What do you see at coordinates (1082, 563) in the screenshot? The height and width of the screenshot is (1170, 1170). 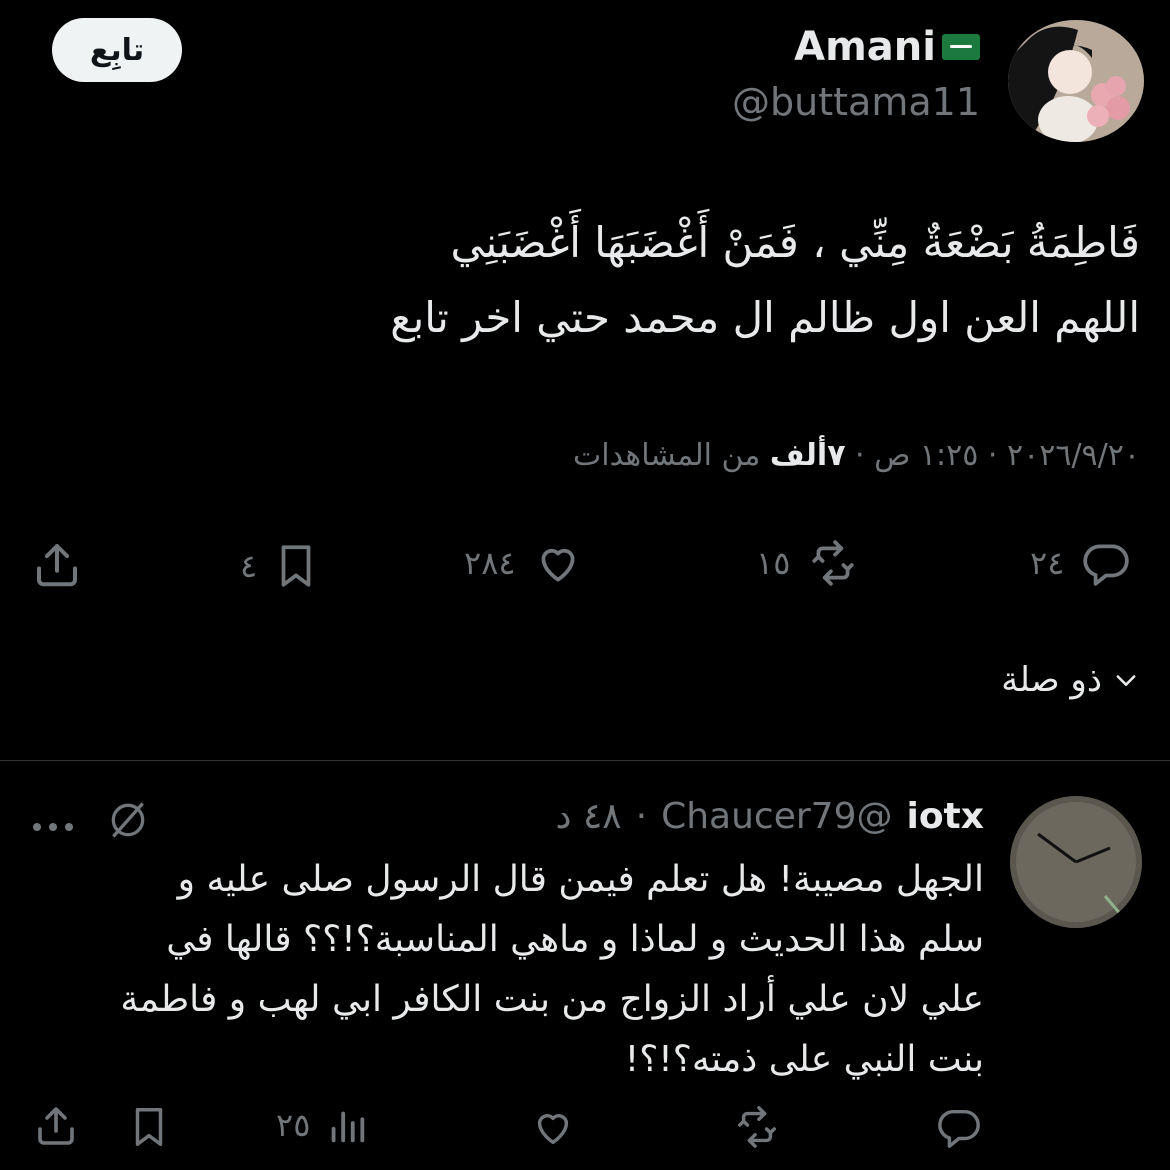 I see `reply-button: ٢٤` at bounding box center [1082, 563].